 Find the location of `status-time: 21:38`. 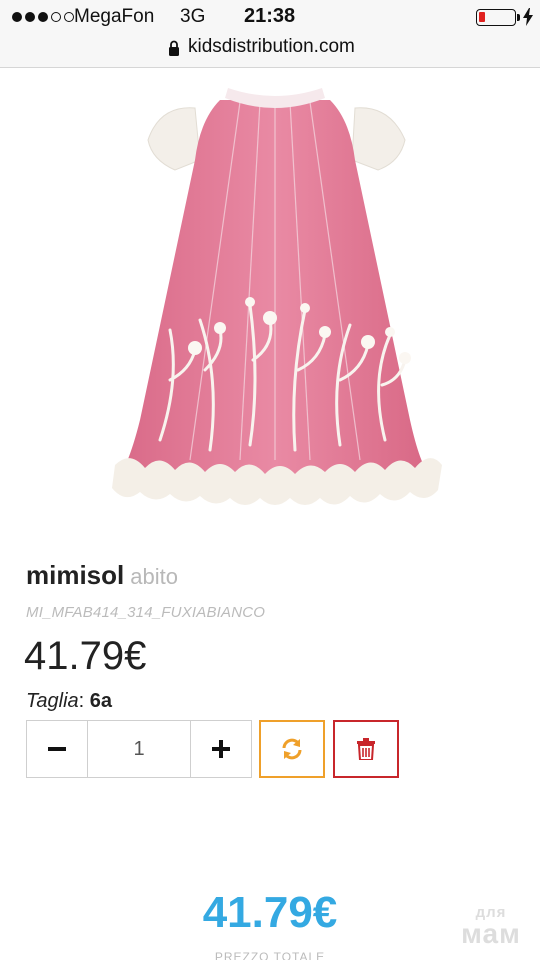

status-time: 21:38 is located at coordinates (270, 16).